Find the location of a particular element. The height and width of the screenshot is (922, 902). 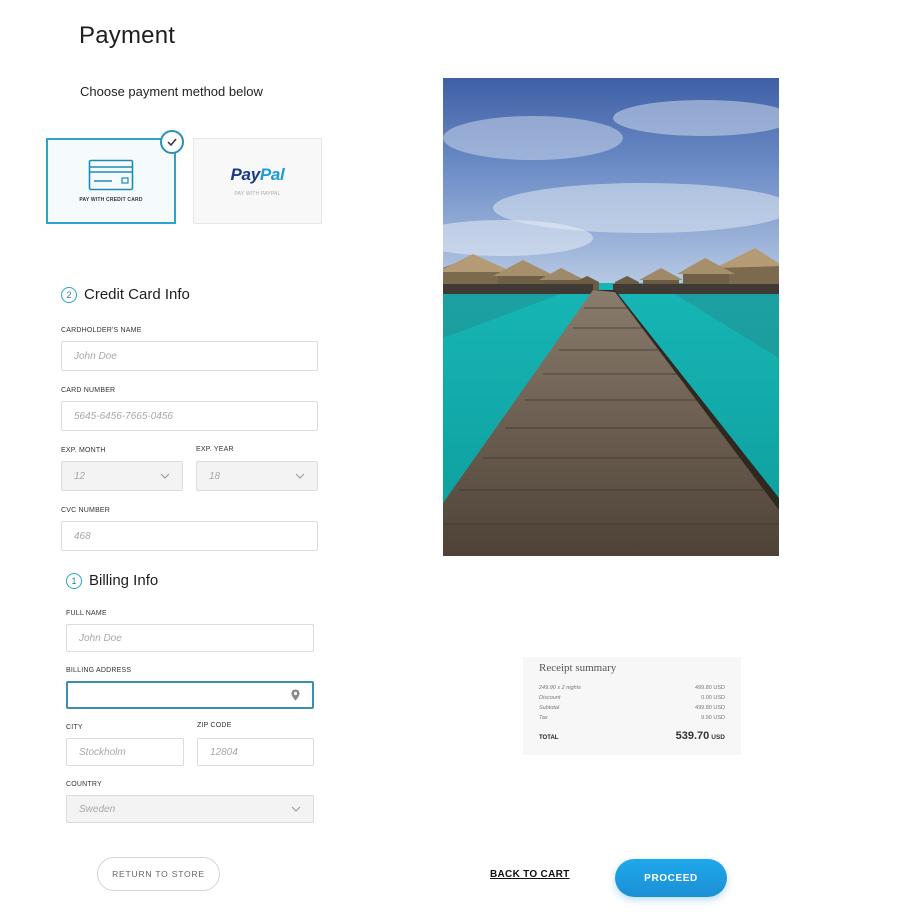

country-select: Sweden is located at coordinates (190, 809).